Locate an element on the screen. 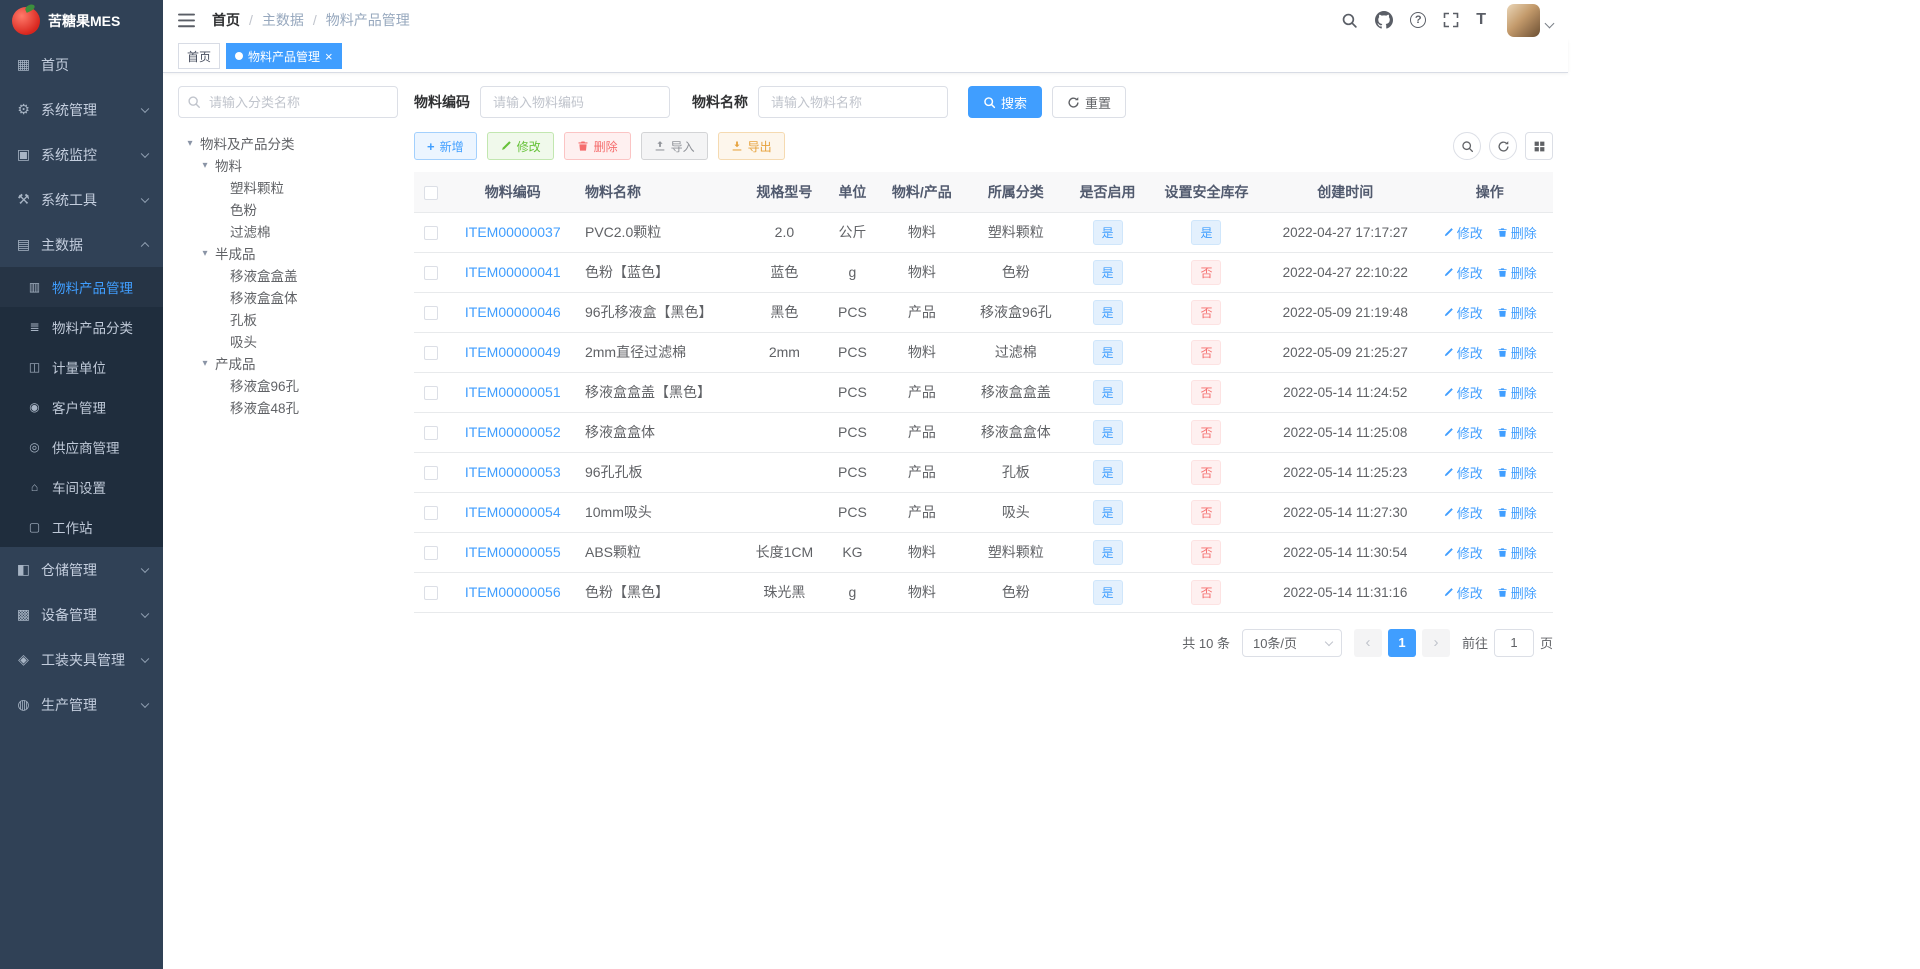 This screenshot has height=969, width=1920. material-code-input is located at coordinates (575, 102).